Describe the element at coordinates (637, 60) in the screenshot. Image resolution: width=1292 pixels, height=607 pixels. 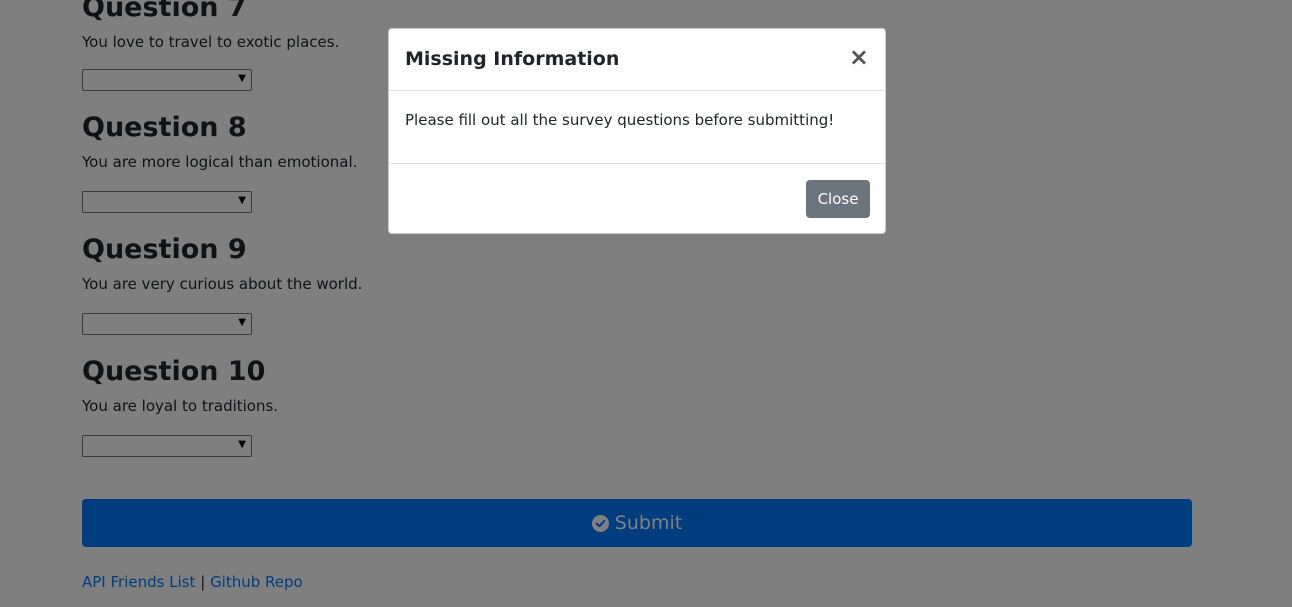
I see `modal-header: Missing Information ×` at that location.